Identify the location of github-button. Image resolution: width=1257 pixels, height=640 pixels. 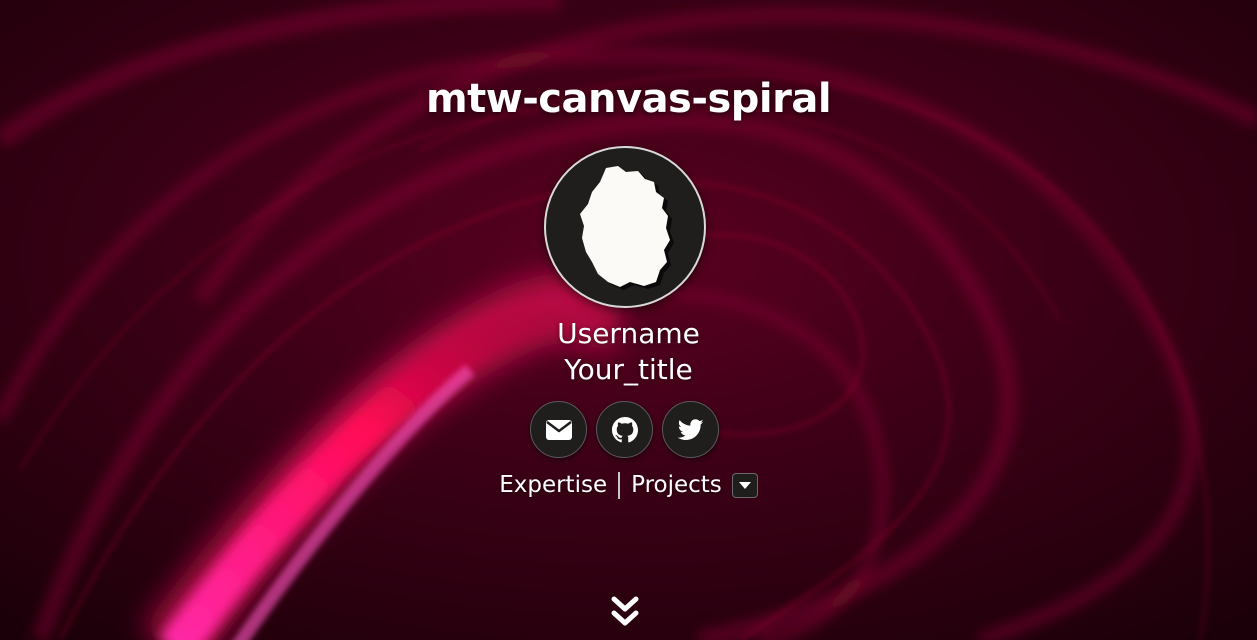
(624, 429).